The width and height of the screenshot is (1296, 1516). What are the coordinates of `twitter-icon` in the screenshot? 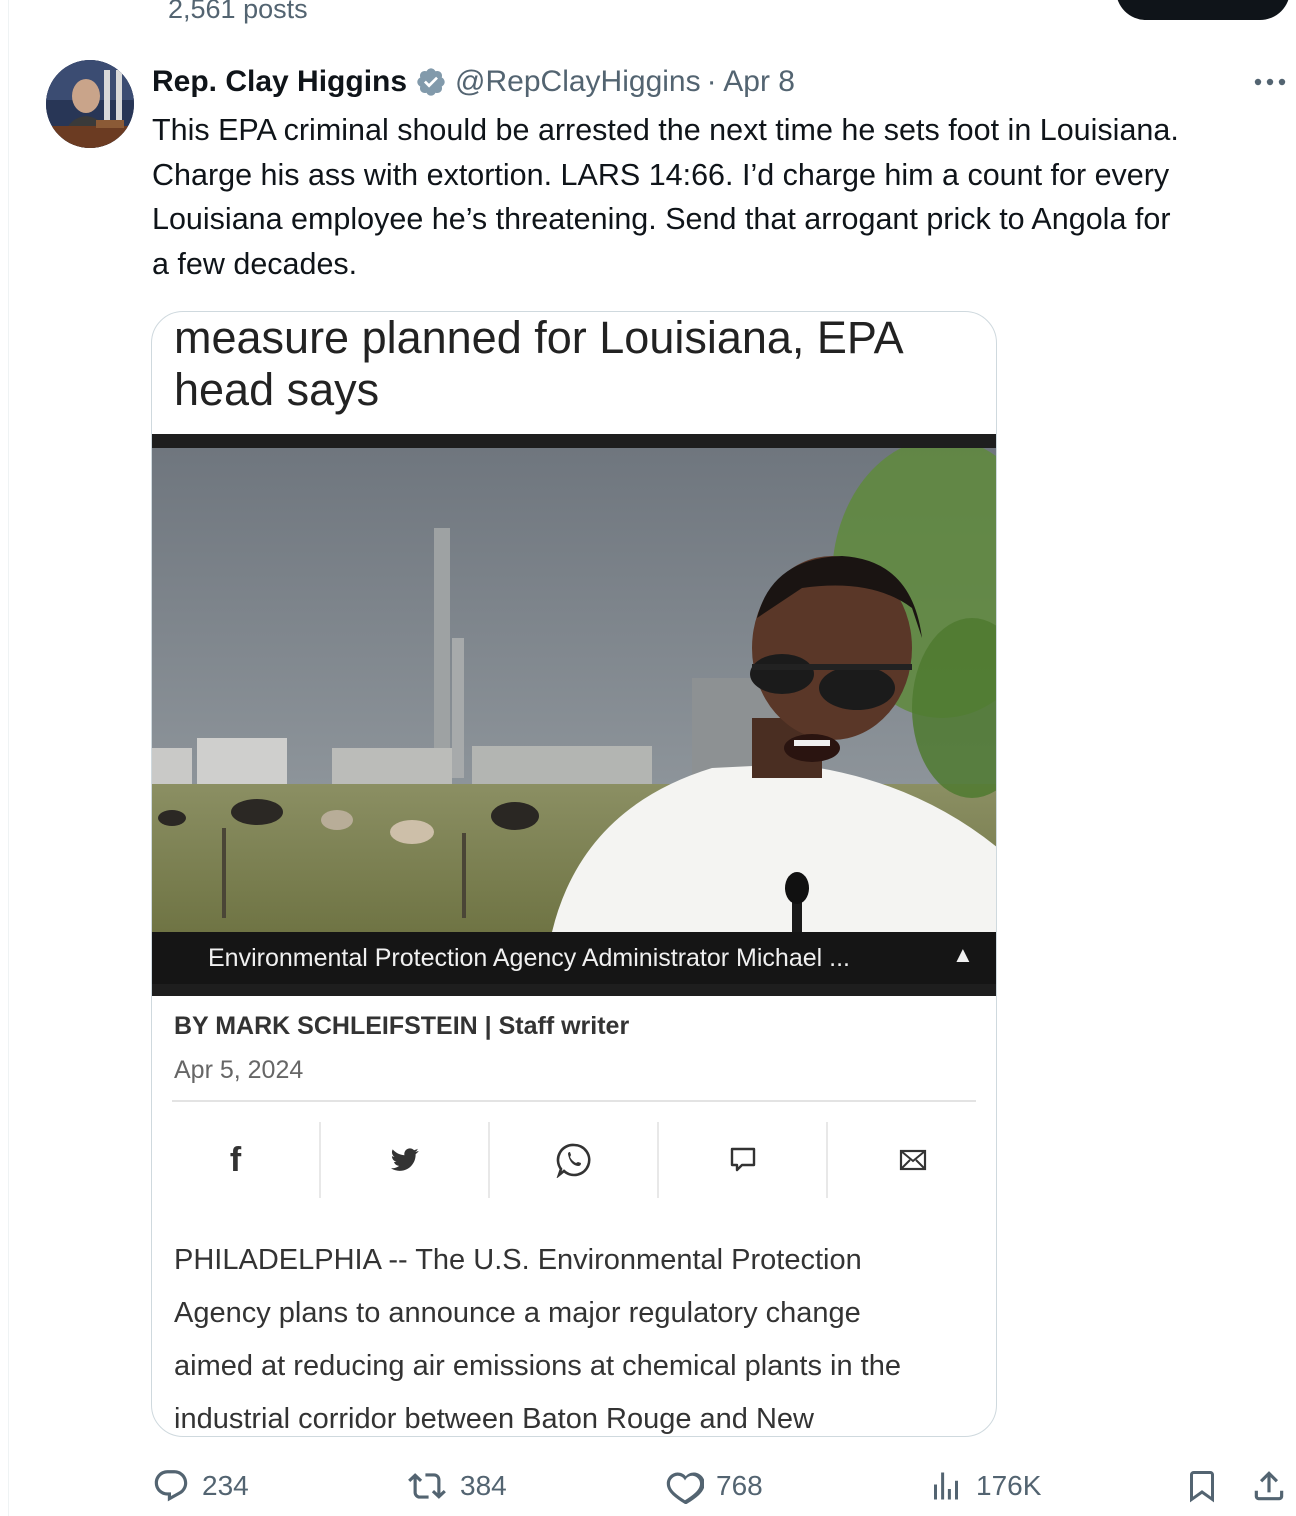 It's located at (404, 1159).